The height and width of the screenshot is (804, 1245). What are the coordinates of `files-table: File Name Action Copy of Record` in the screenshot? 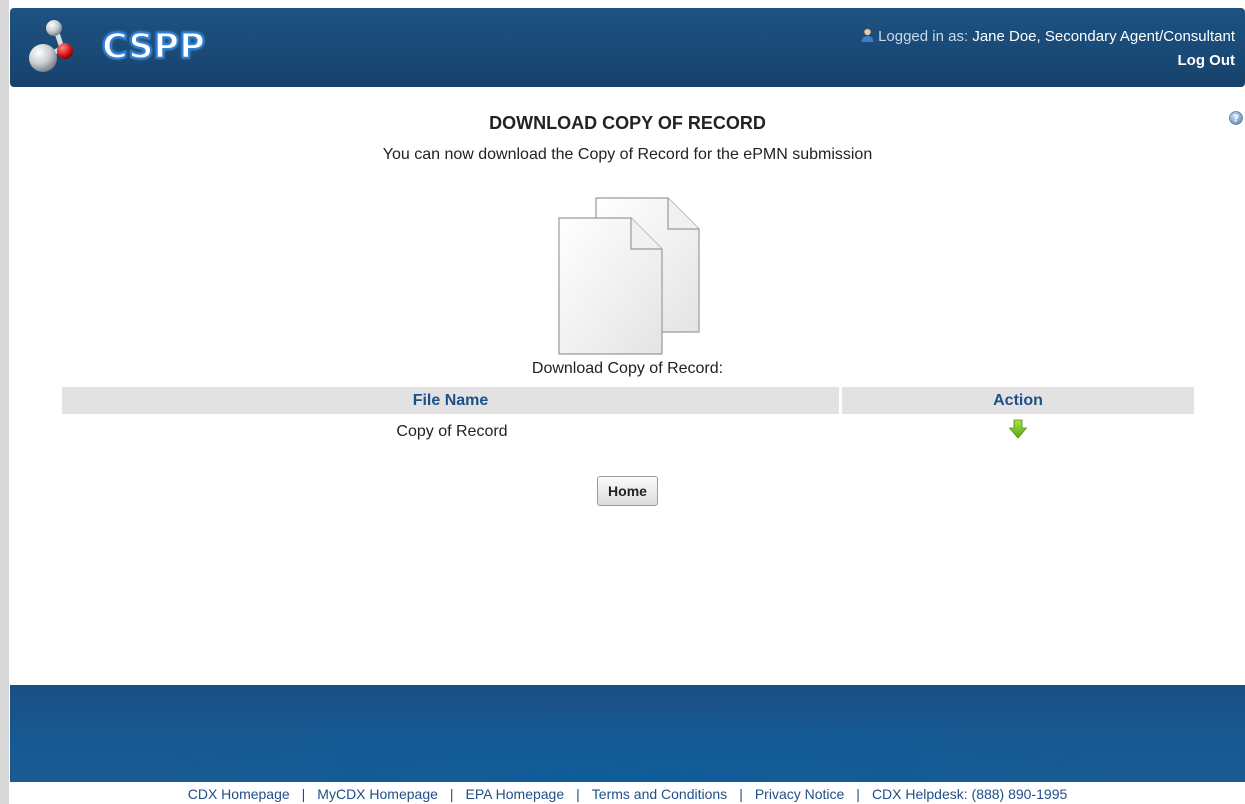 It's located at (628, 418).